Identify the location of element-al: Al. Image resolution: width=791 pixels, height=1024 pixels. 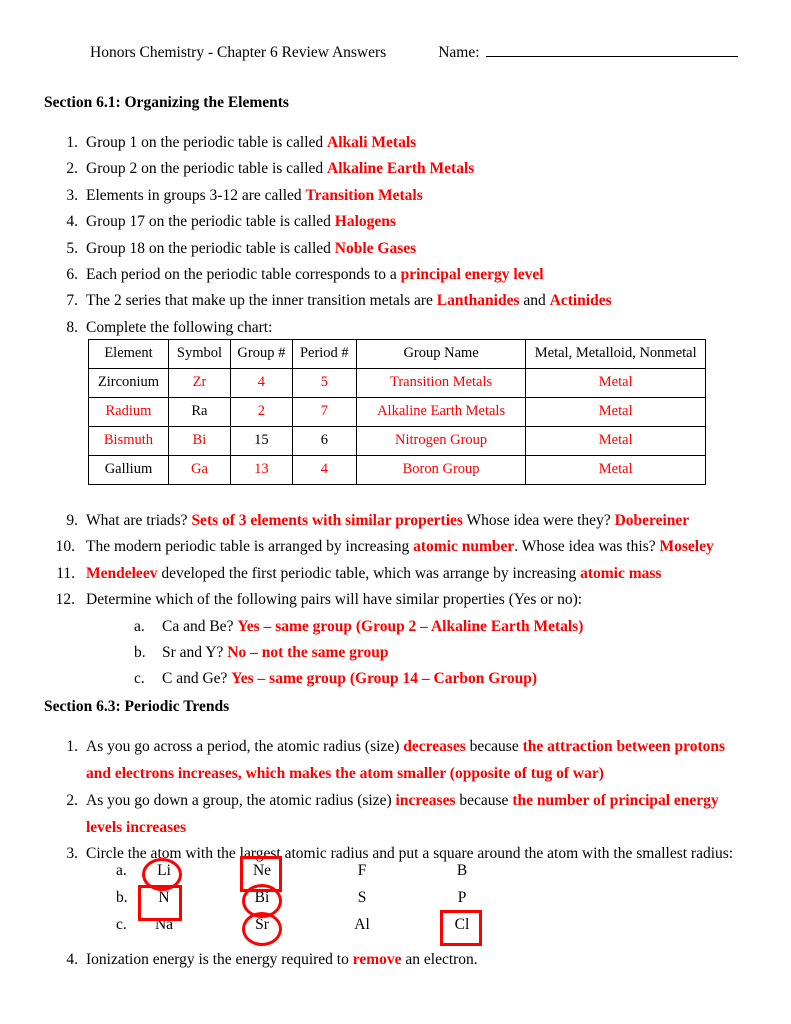
(362, 925).